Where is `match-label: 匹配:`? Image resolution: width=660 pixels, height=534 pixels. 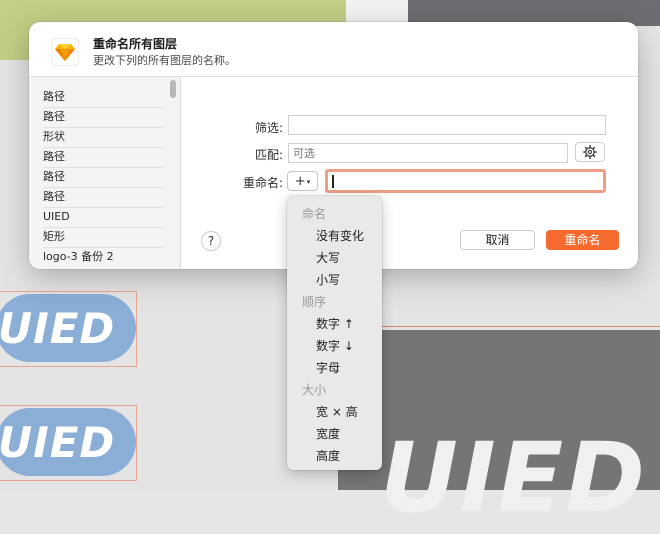
match-label: 匹配: is located at coordinates (268, 155).